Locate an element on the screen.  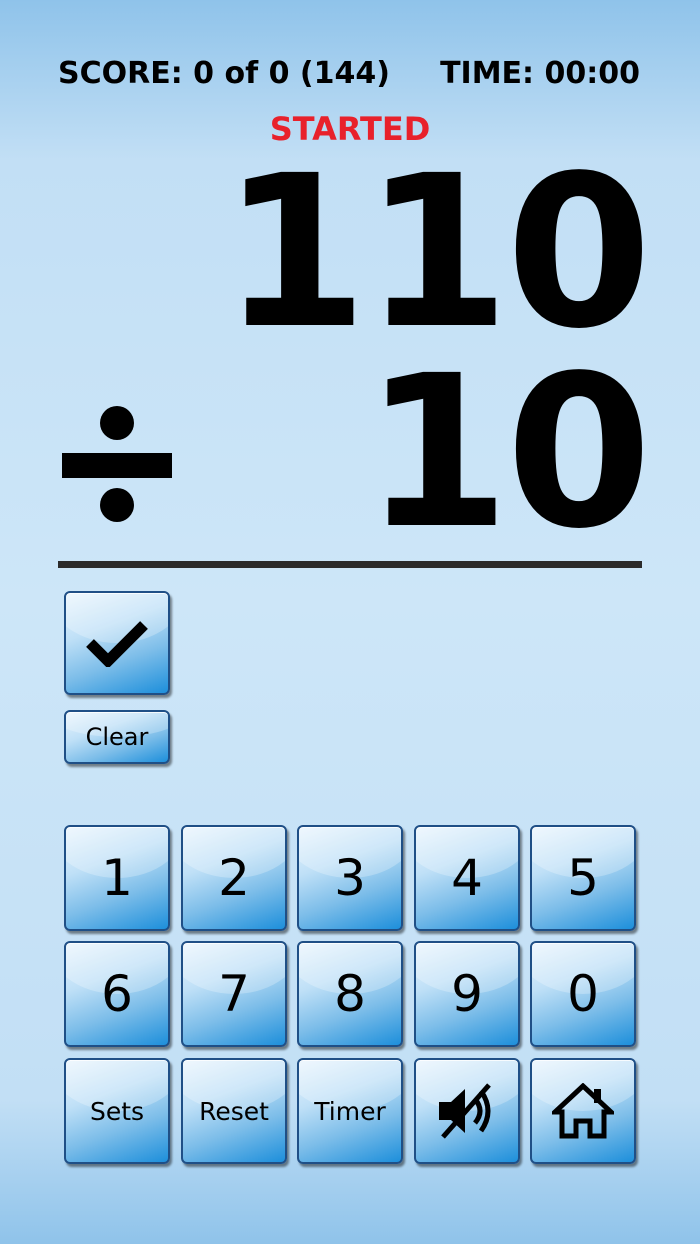
score-label: SCORE: 0 of 0 (144) is located at coordinates (224, 73).